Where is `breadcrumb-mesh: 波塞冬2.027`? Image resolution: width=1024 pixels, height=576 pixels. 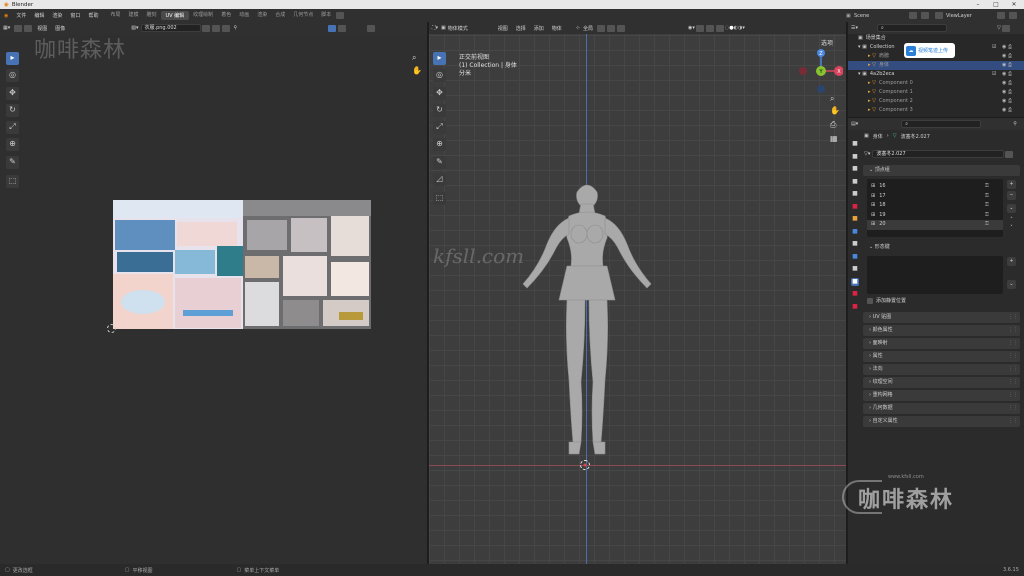 breadcrumb-mesh: 波塞冬2.027 is located at coordinates (915, 136).